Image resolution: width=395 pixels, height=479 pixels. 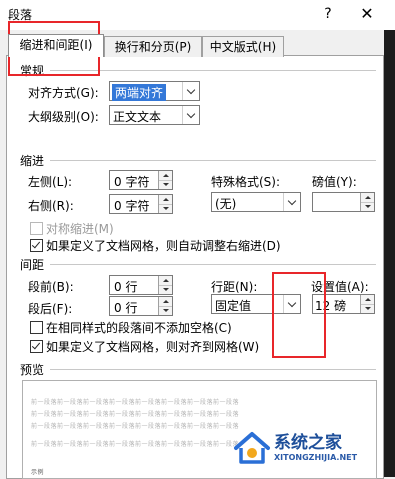 What do you see at coordinates (51, 287) in the screenshot?
I see `space-before-label: 段前(B):` at bounding box center [51, 287].